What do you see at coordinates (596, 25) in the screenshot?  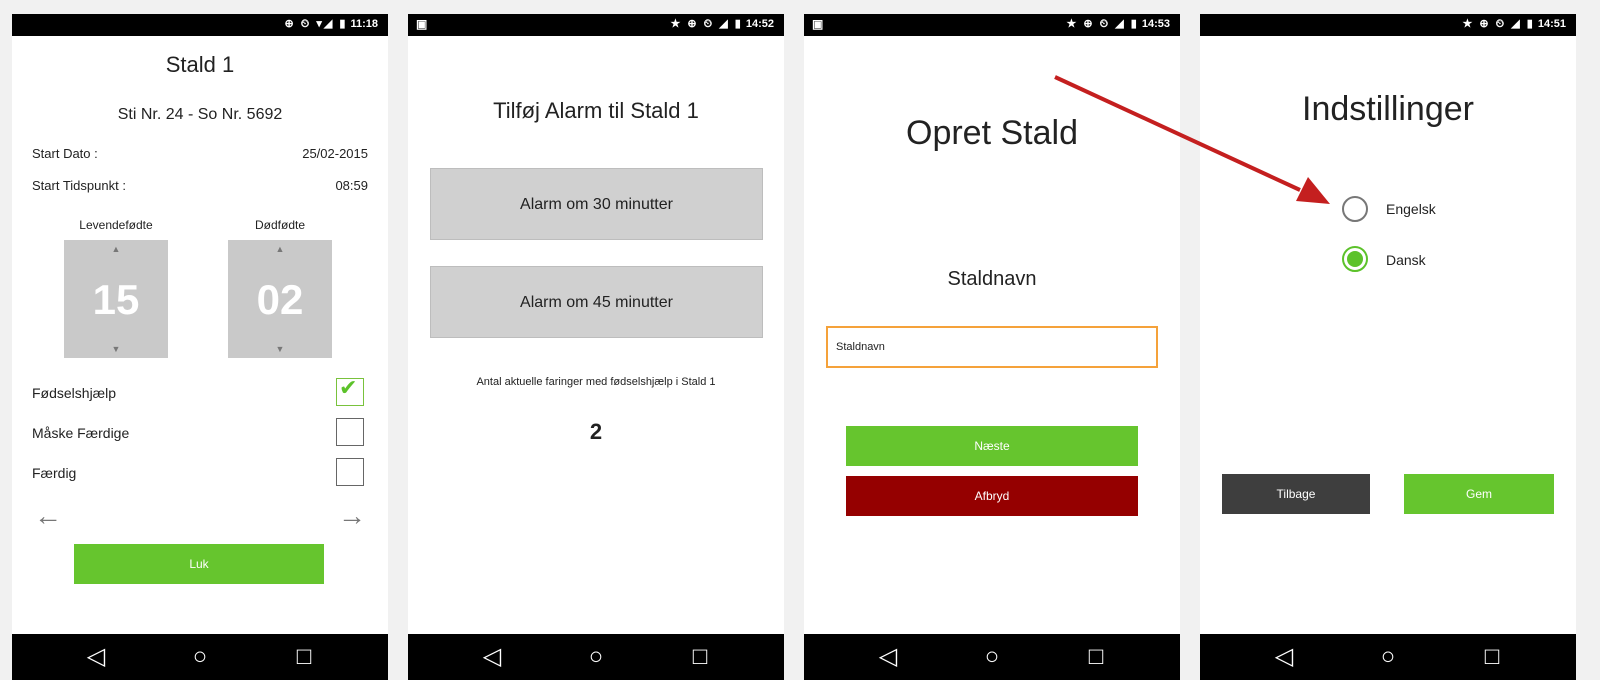 I see `status-bar: ▣ ★ ⊕ ⏲ ◢ ▮ 14:52` at bounding box center [596, 25].